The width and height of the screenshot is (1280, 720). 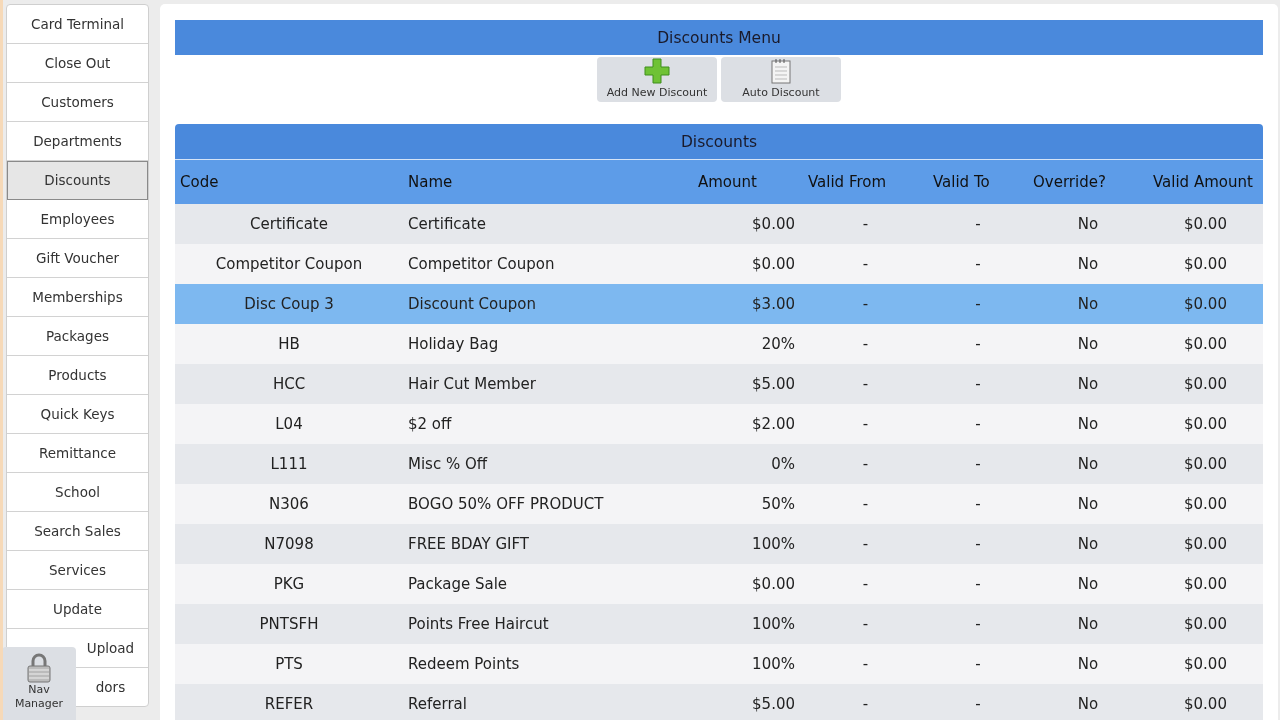 I want to click on table-row: PNTSFH Points Free Haircut 100% - - No $0.00, so click(x=719, y=624).